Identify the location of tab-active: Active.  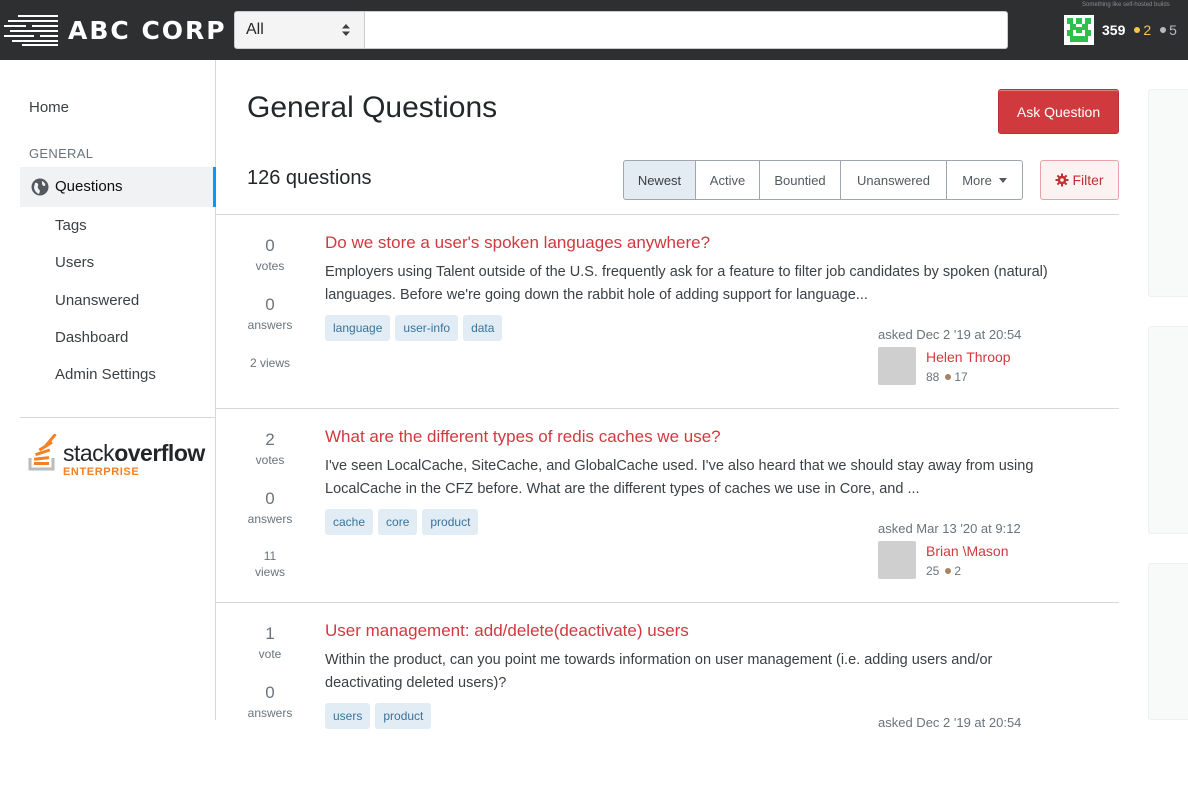
(728, 180).